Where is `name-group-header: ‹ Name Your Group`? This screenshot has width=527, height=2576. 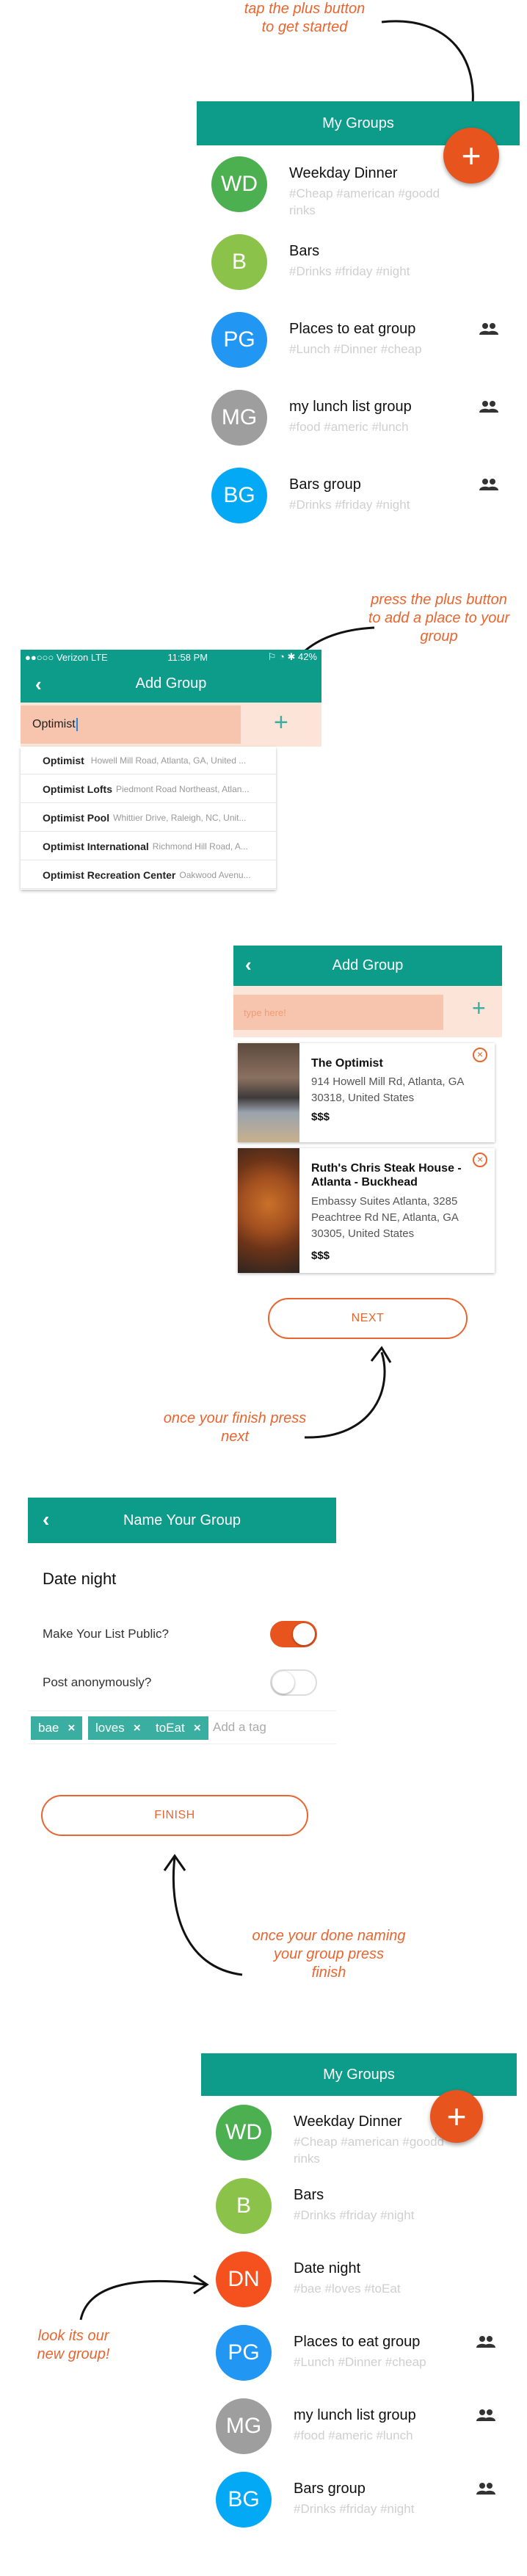 name-group-header: ‹ Name Your Group is located at coordinates (182, 1521).